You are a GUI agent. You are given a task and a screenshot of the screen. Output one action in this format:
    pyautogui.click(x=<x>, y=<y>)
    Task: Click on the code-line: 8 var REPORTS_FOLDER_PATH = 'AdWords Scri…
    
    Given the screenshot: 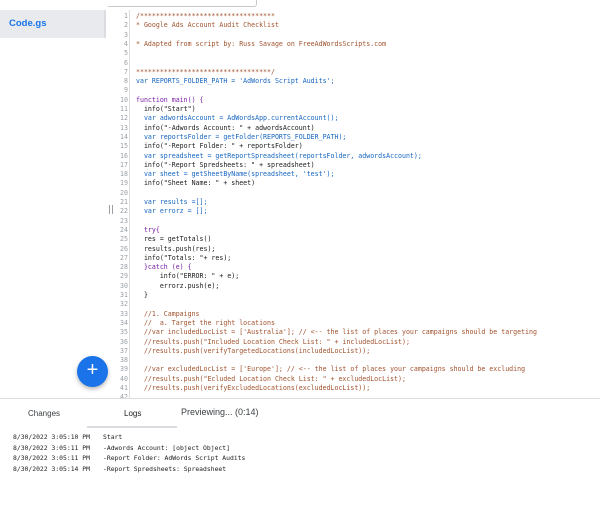 What is the action you would take?
    pyautogui.click(x=357, y=81)
    